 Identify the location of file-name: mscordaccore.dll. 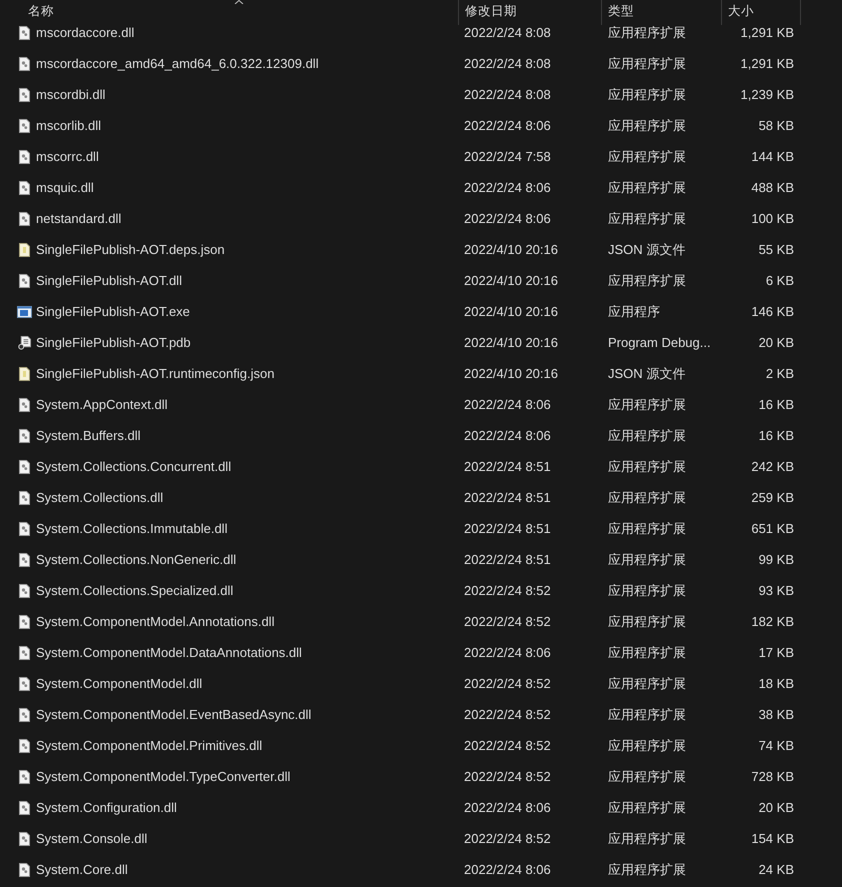
(85, 32).